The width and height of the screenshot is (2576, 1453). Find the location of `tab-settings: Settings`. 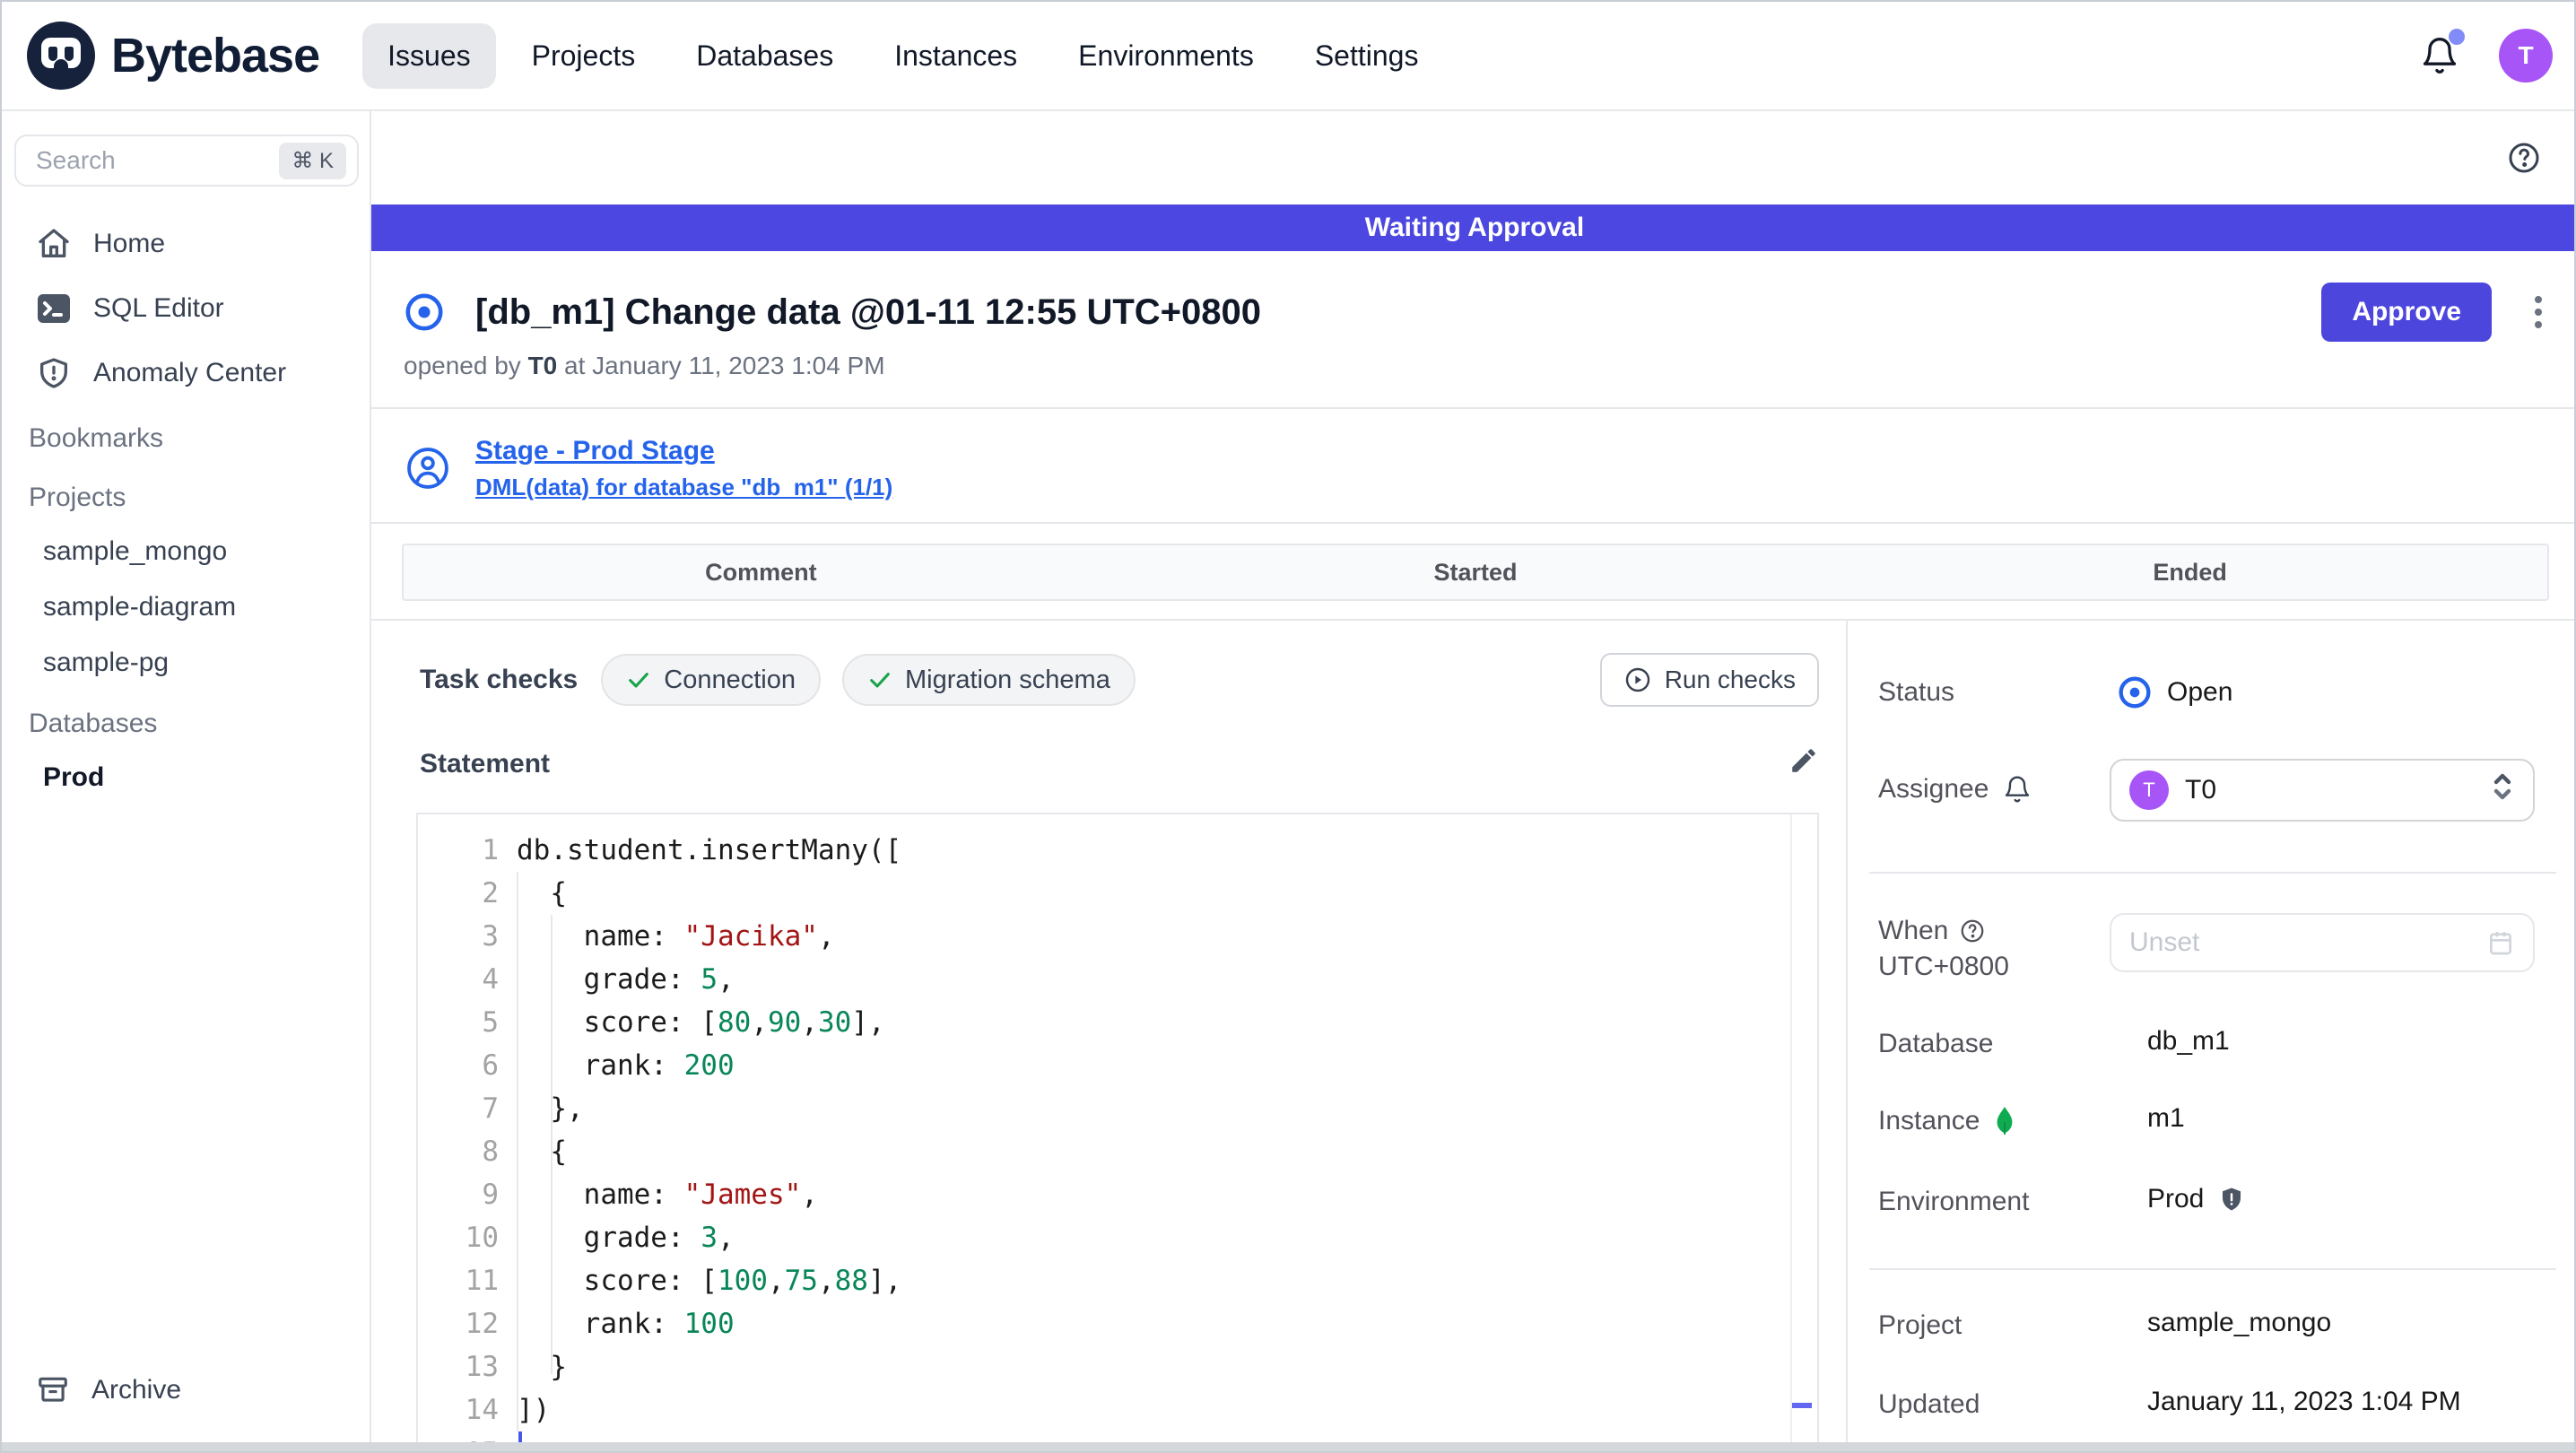

tab-settings: Settings is located at coordinates (1367, 56).